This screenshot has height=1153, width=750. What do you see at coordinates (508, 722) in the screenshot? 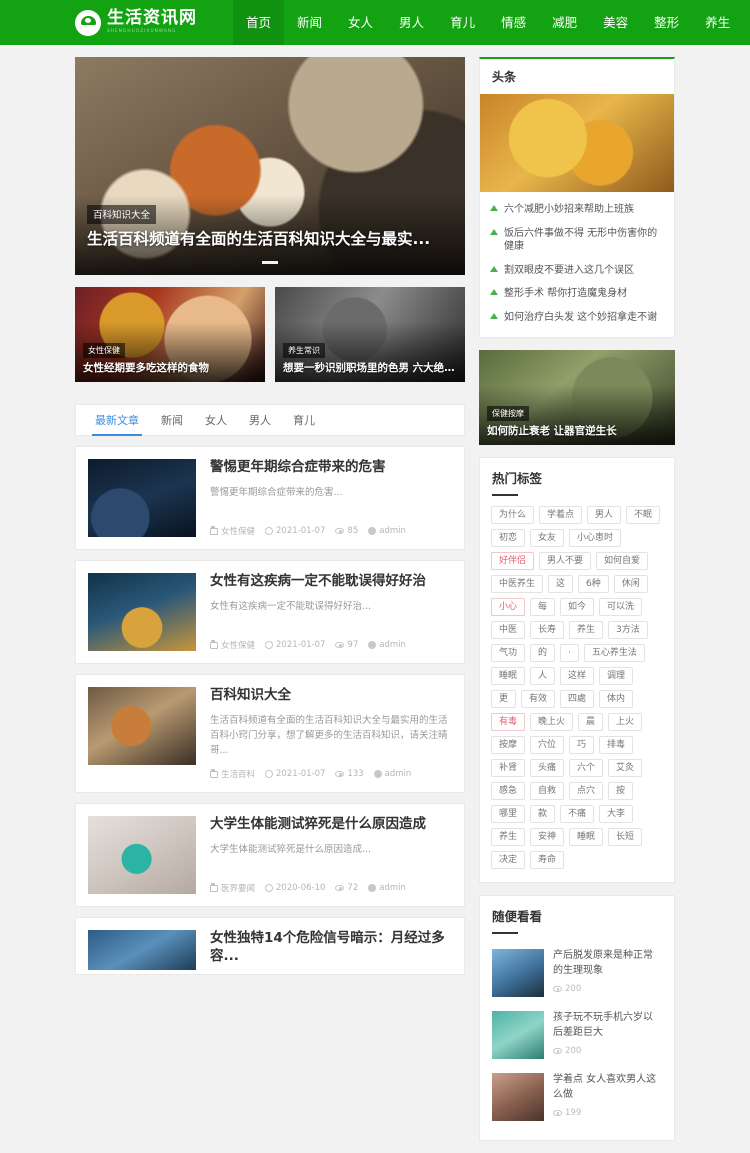
I see `tag-item: 有毒` at bounding box center [508, 722].